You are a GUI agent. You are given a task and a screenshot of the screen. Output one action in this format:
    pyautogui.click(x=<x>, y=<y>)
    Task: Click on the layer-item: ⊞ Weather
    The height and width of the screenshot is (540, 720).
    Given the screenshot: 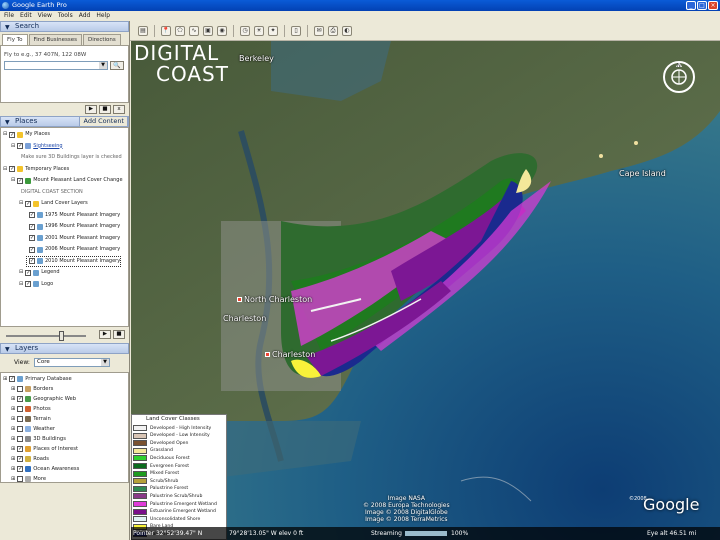 What is the action you would take?
    pyautogui.click(x=33, y=429)
    